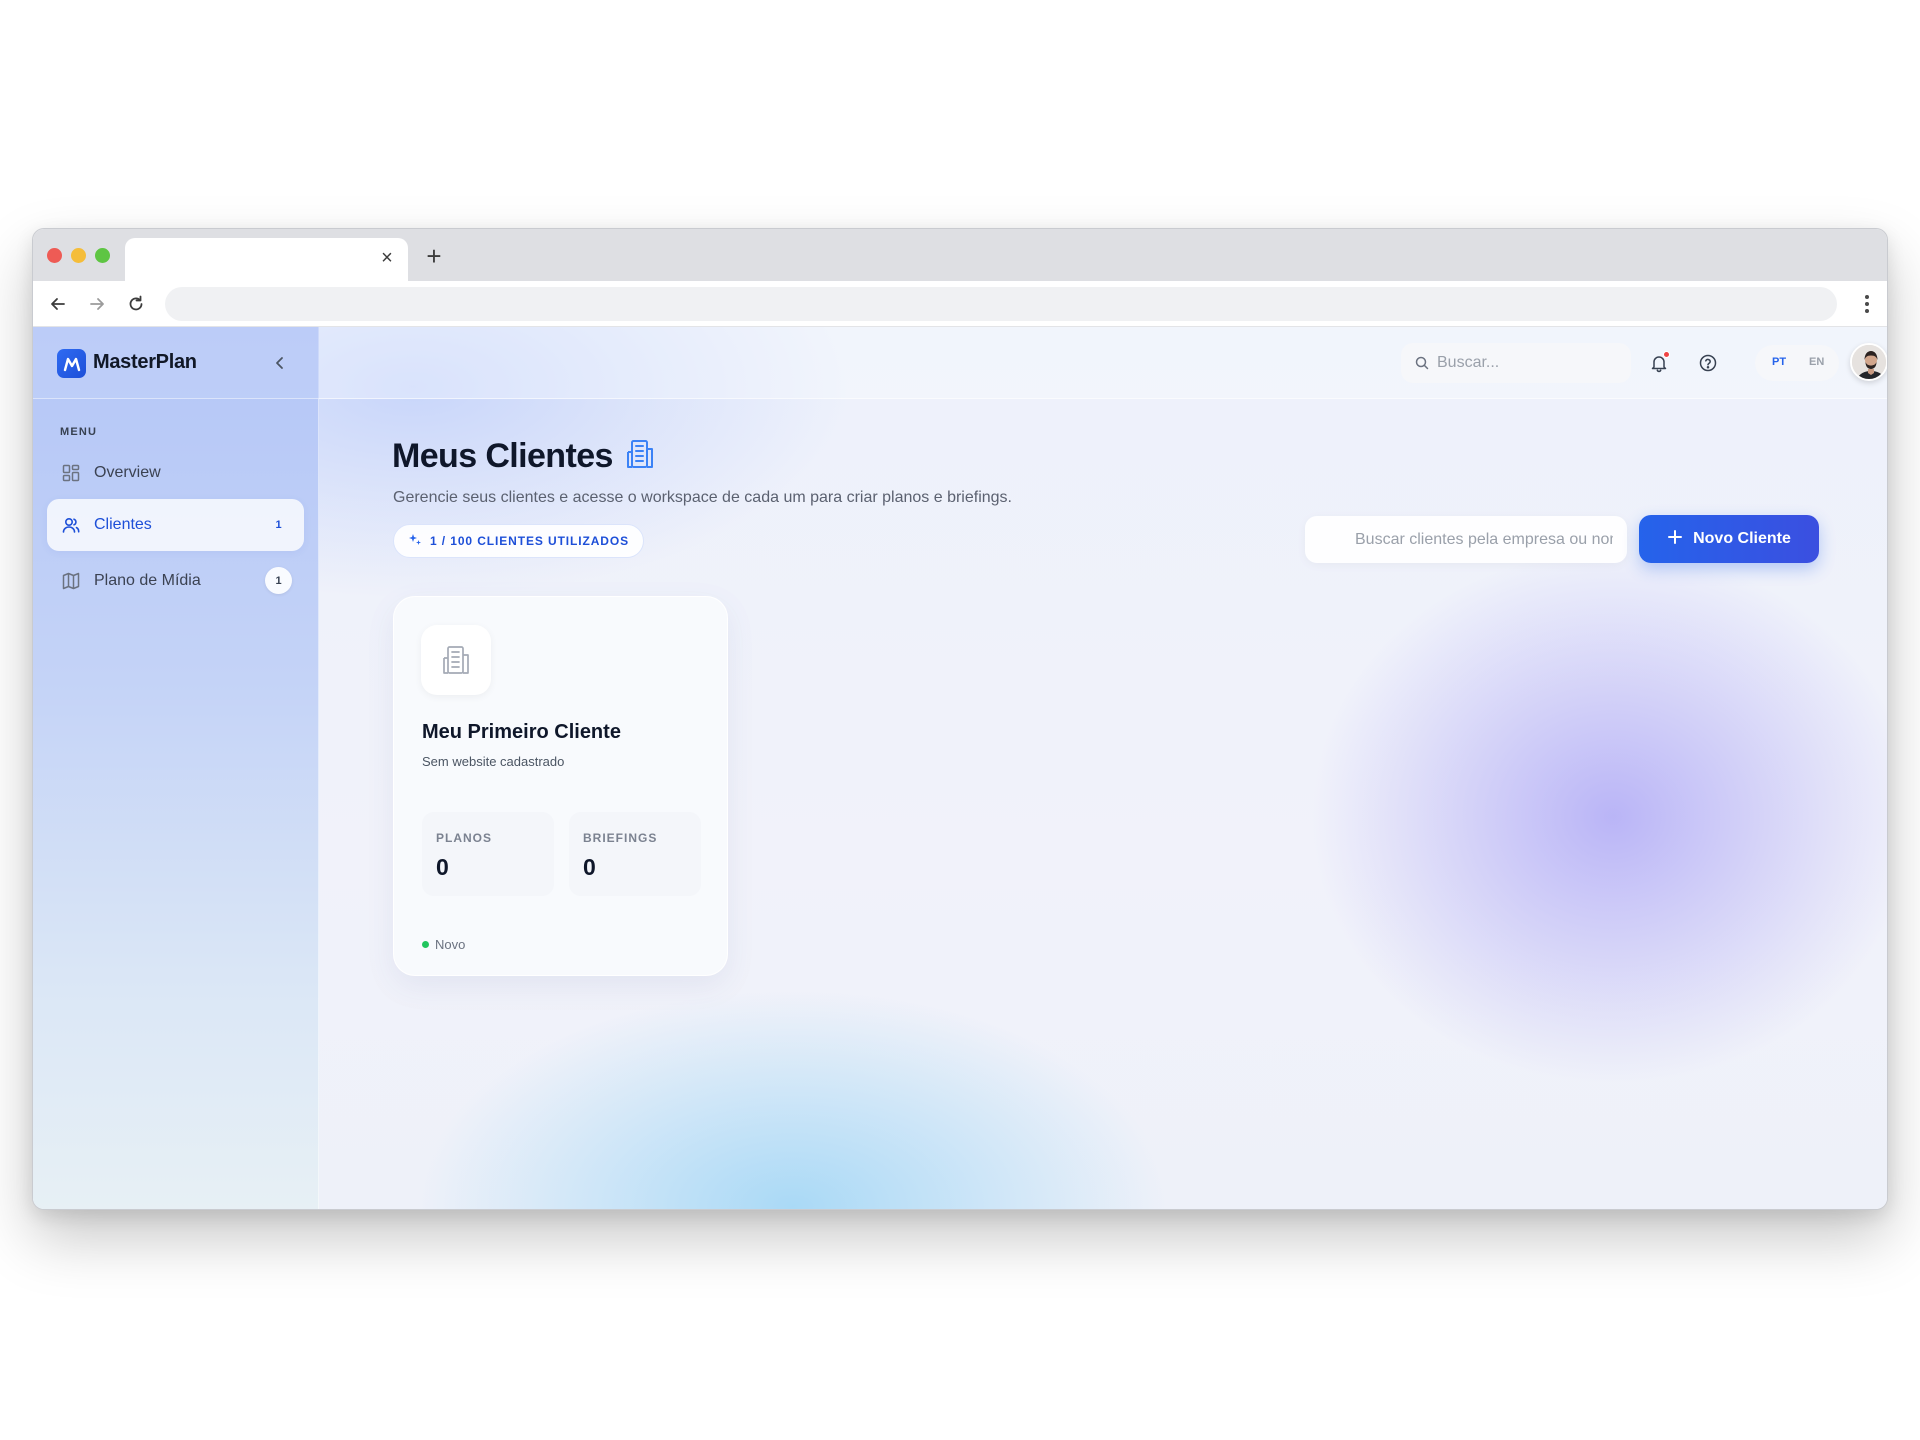  What do you see at coordinates (71, 473) in the screenshot?
I see `grid-icon` at bounding box center [71, 473].